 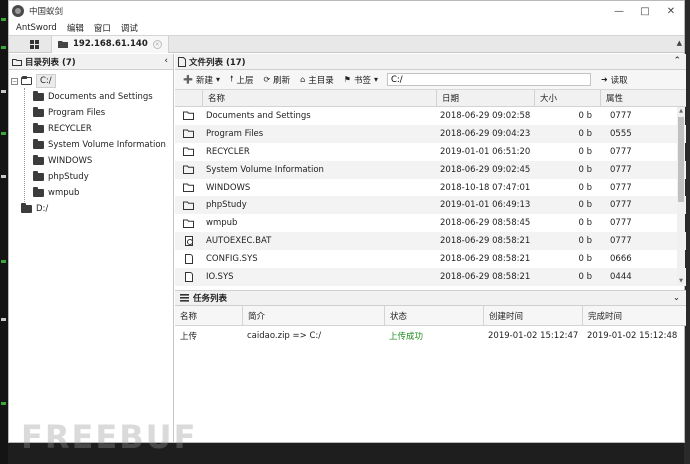 I want to click on file-name: System Volume Information, so click(x=265, y=169).